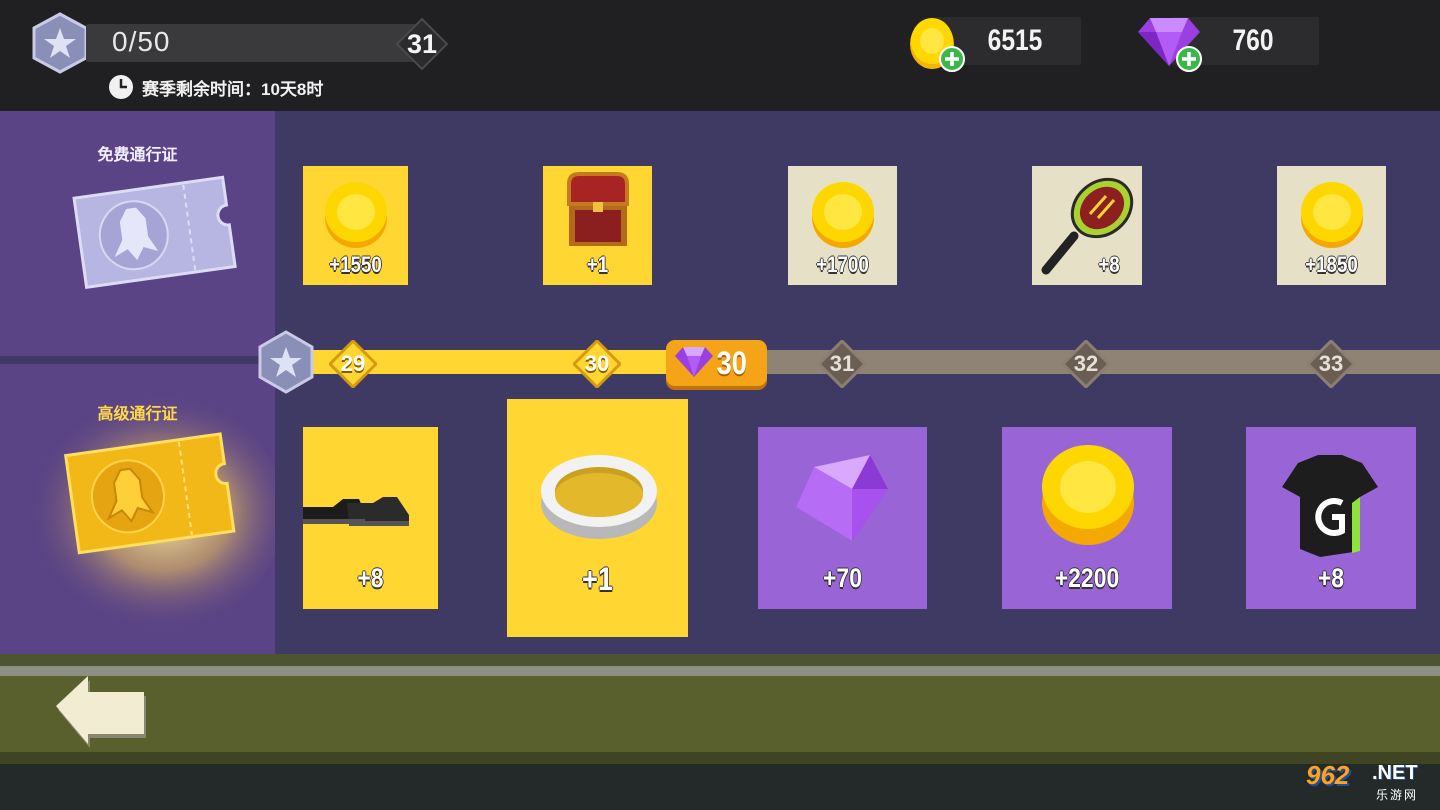 The image size is (1440, 810). Describe the element at coordinates (355, 264) in the screenshot. I see `reward-amount: +1550` at that location.